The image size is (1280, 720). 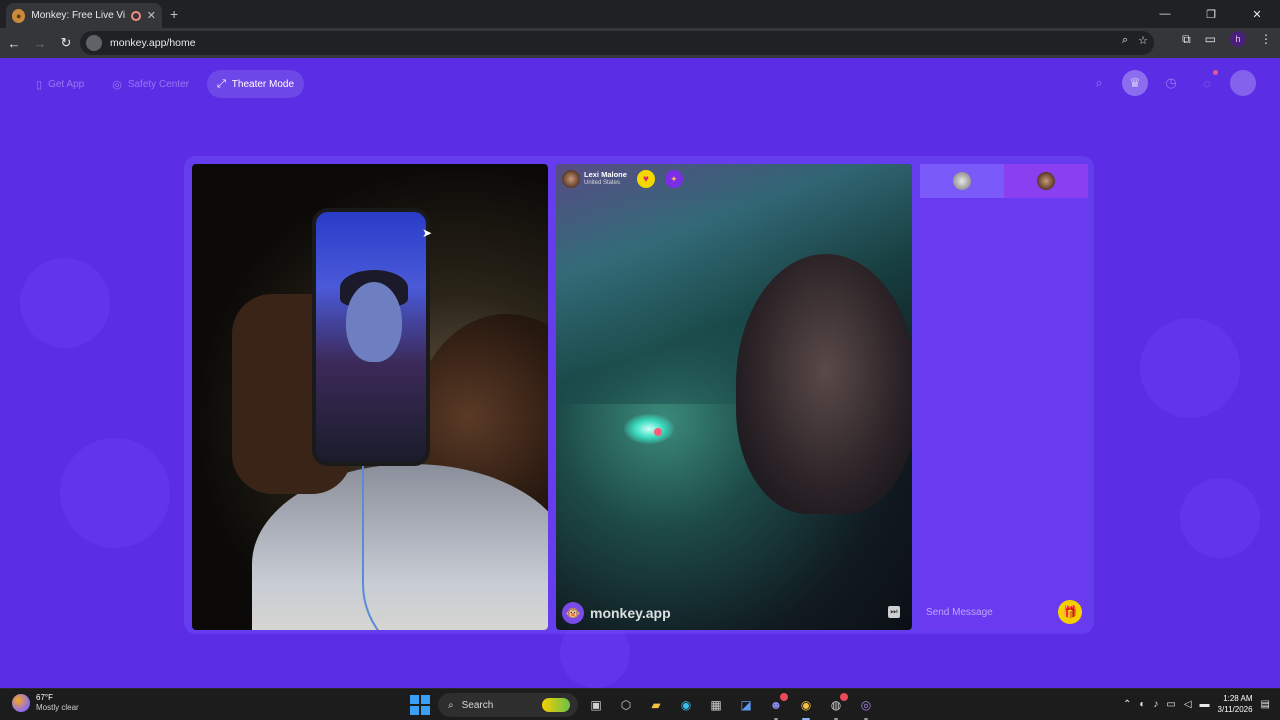 I want to click on window-controls: — ❐ ✕, so click(x=1211, y=14).